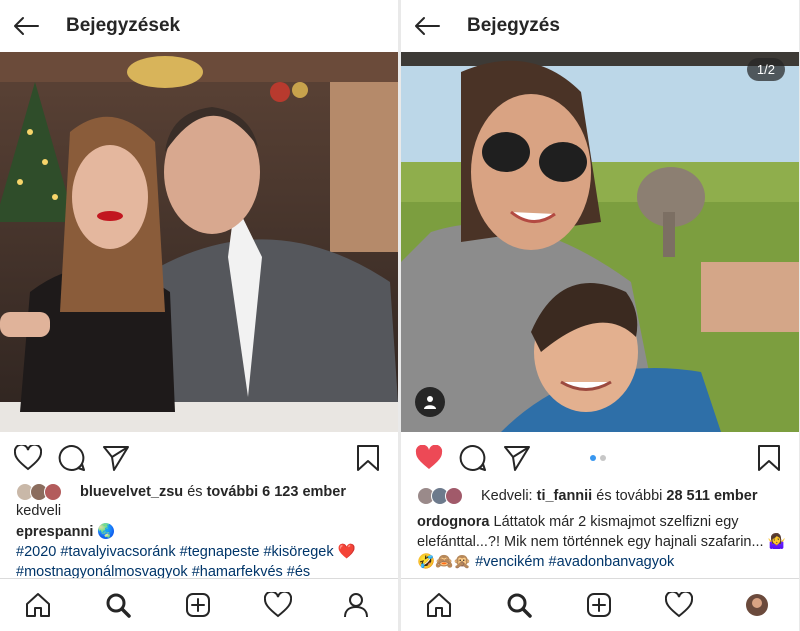  Describe the element at coordinates (629, 495) in the screenshot. I see `likes-and: és további` at that location.